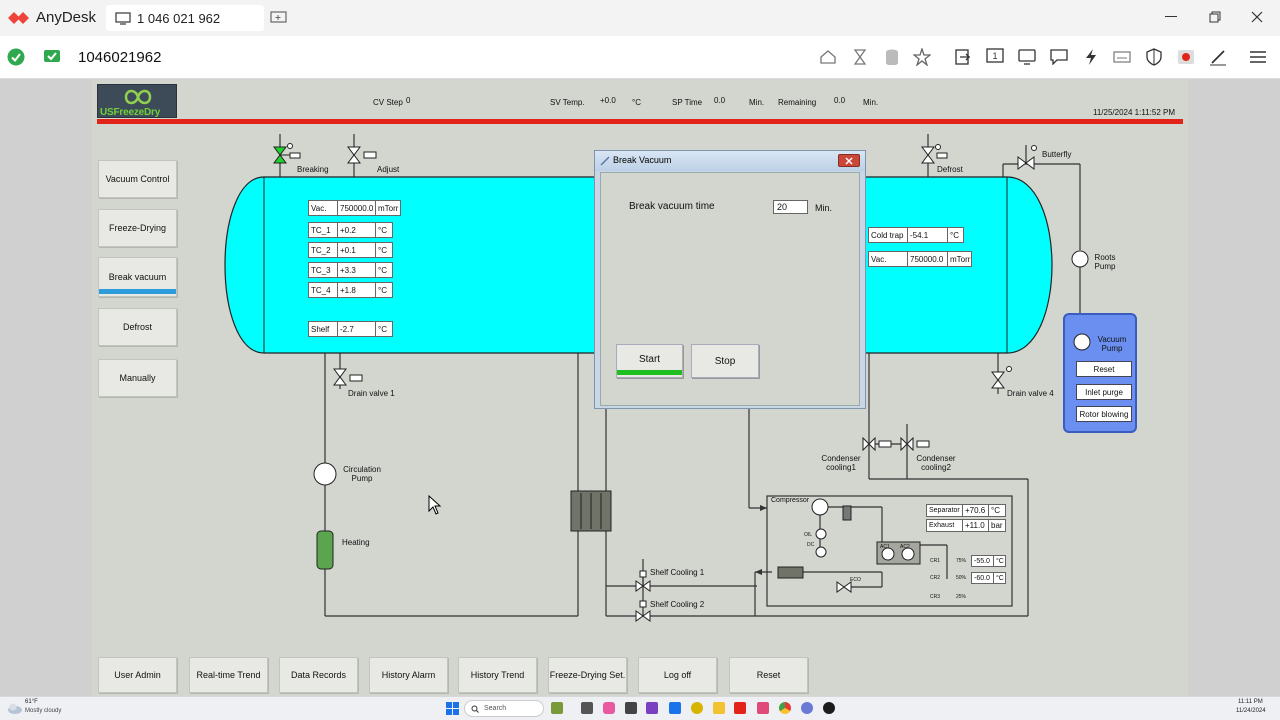 This screenshot has height=720, width=1280. I want to click on dialog-titlebar: Break Vacuum, so click(730, 161).